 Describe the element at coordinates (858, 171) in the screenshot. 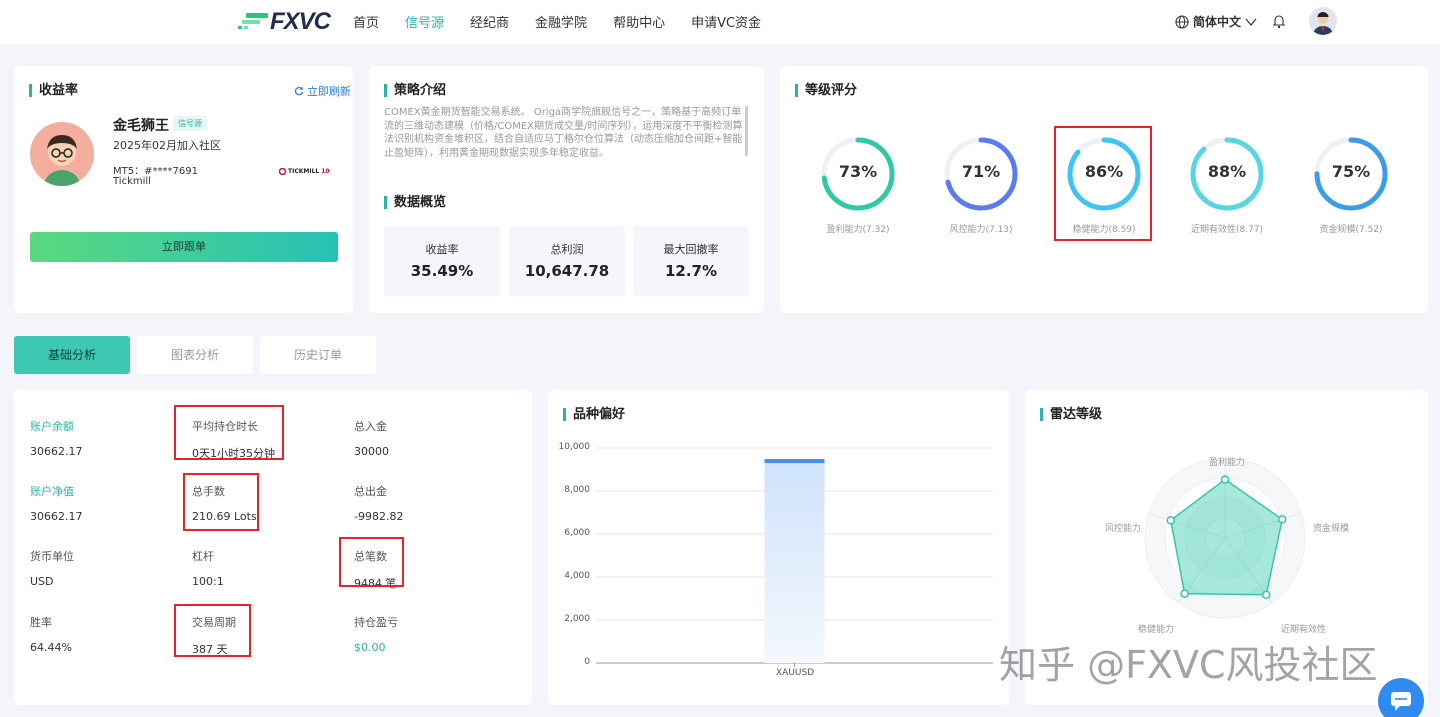

I see `gauge-percent: 73%` at that location.